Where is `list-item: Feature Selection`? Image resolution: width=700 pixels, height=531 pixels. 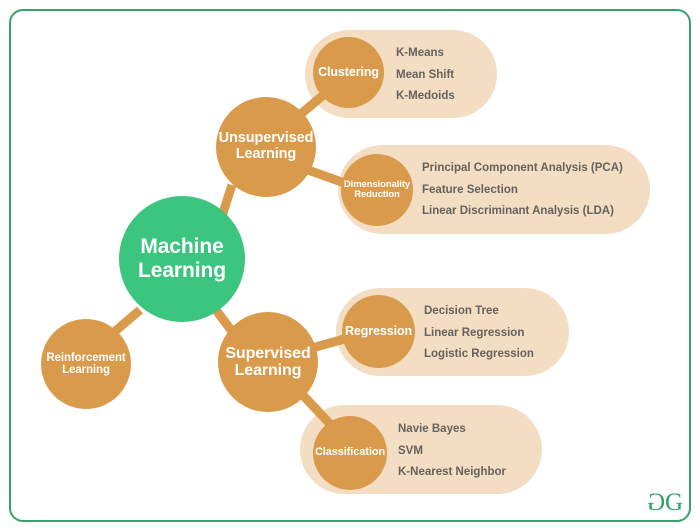
list-item: Feature Selection is located at coordinates (470, 189).